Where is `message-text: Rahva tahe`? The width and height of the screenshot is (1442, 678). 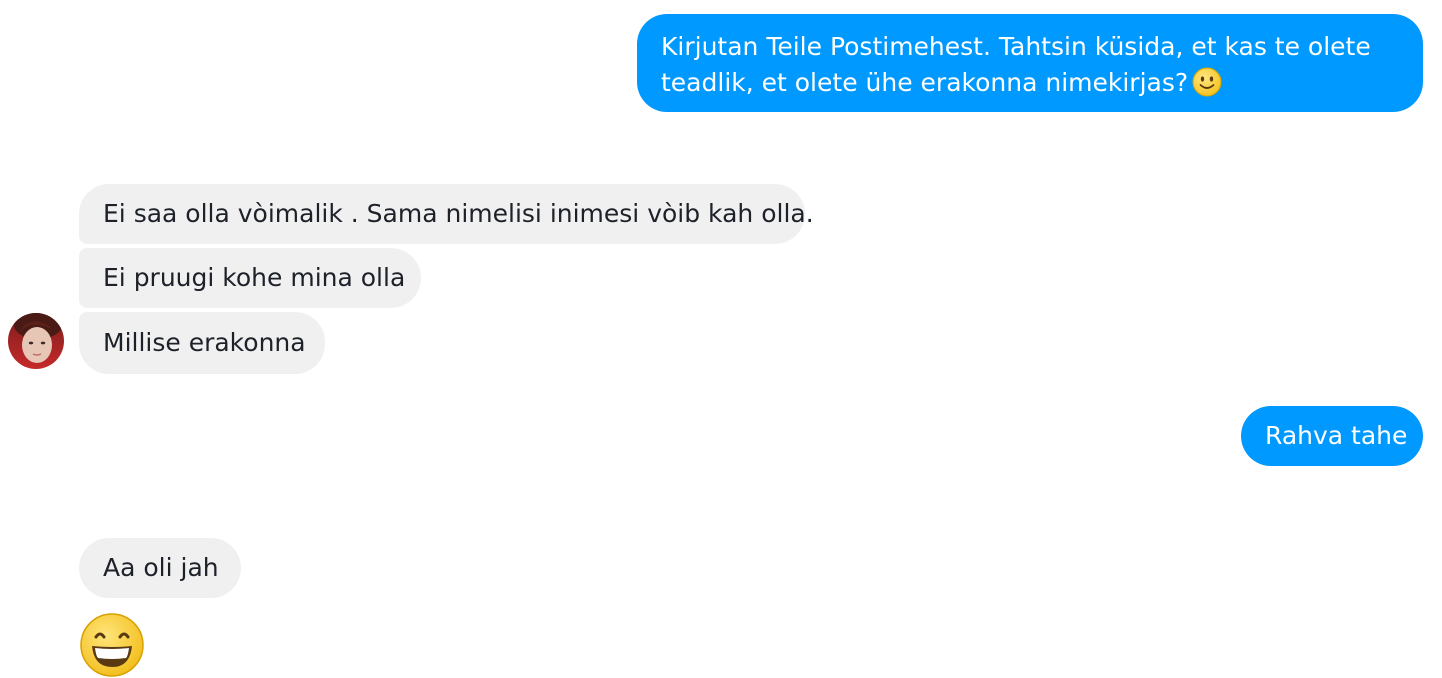
message-text: Rahva tahe is located at coordinates (1336, 435).